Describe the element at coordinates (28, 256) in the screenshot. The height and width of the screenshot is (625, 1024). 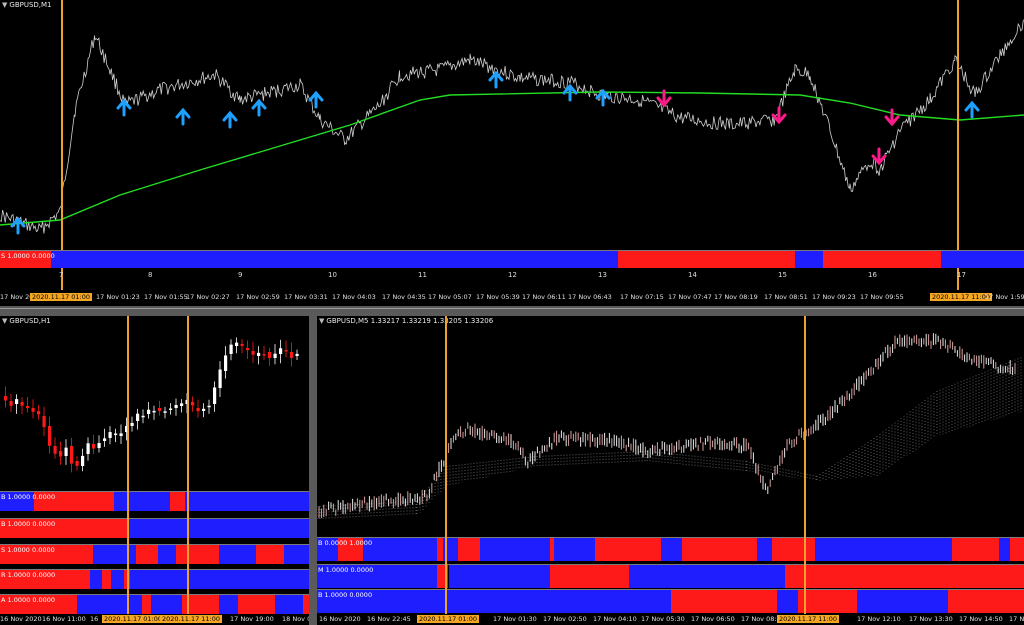
I see `strip-label: S 1.0000 0.0000` at that location.